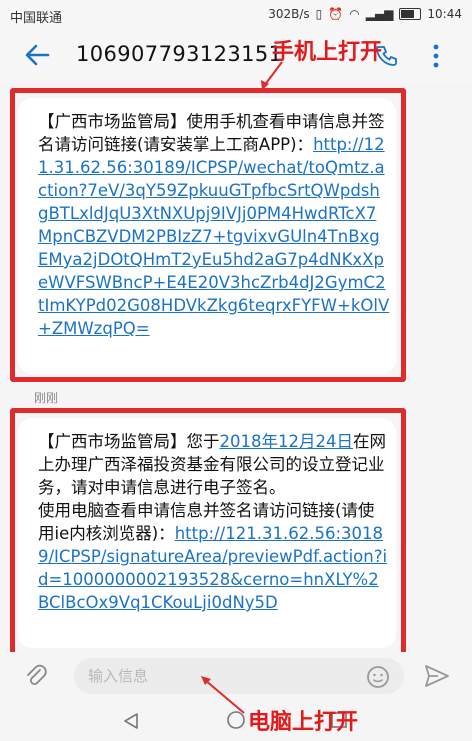 The width and height of the screenshot is (472, 741). Describe the element at coordinates (319, 14) in the screenshot. I see `vibrate-icon: ▯` at that location.